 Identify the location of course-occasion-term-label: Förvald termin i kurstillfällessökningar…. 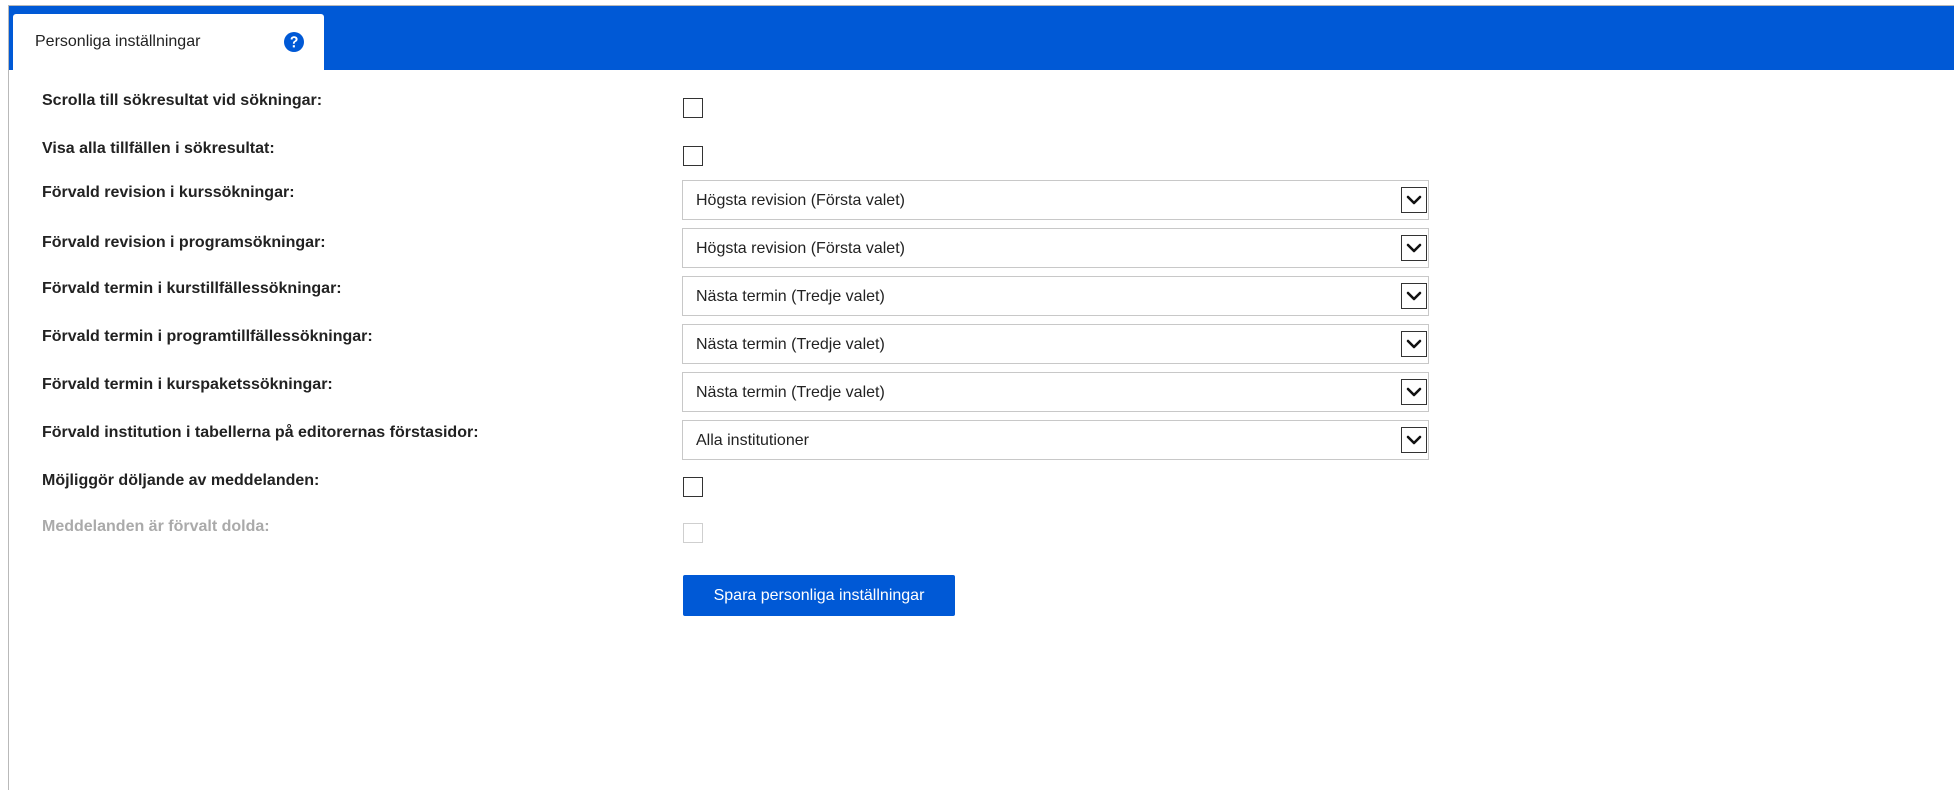
(192, 288).